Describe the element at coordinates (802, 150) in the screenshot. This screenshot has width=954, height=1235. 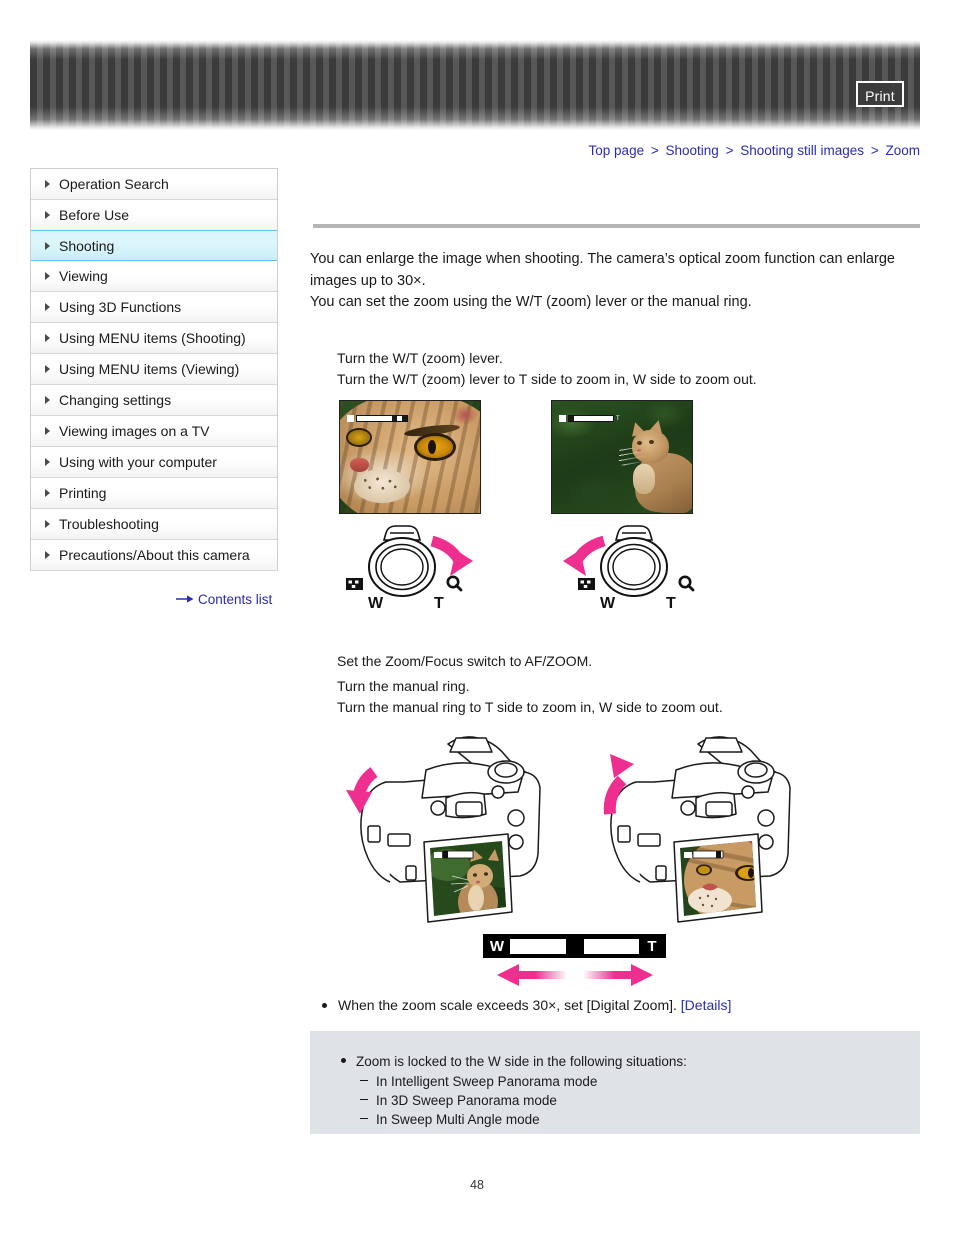
I see `breadcrumb-item-shooting-still-images: Shooting still images` at that location.